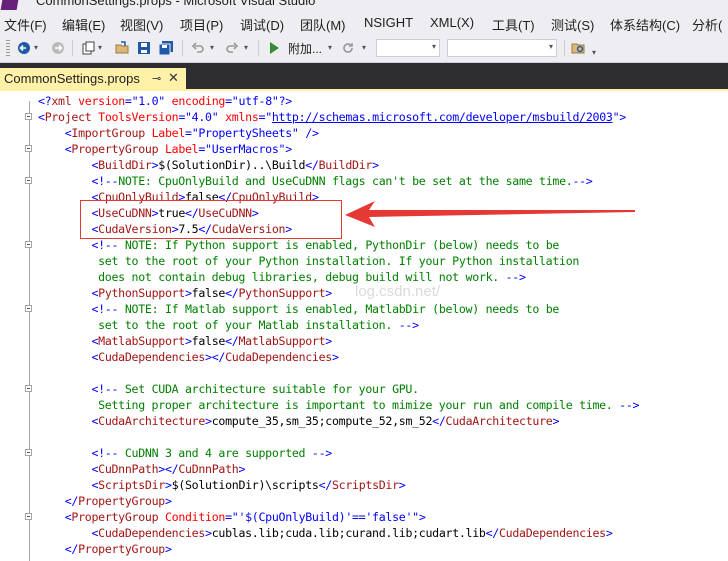 This screenshot has width=728, height=561. What do you see at coordinates (452, 22) in the screenshot?
I see `menu-xml: XML(X)` at bounding box center [452, 22].